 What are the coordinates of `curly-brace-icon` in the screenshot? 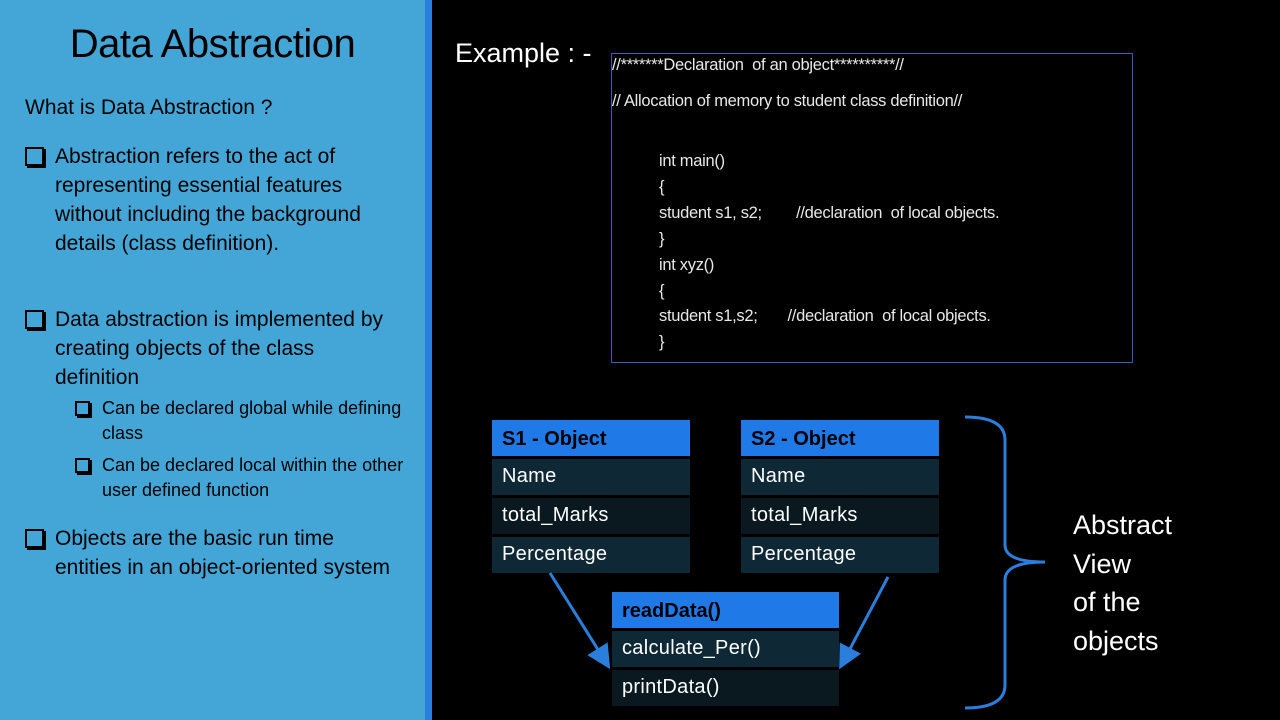 It's located at (1005, 562).